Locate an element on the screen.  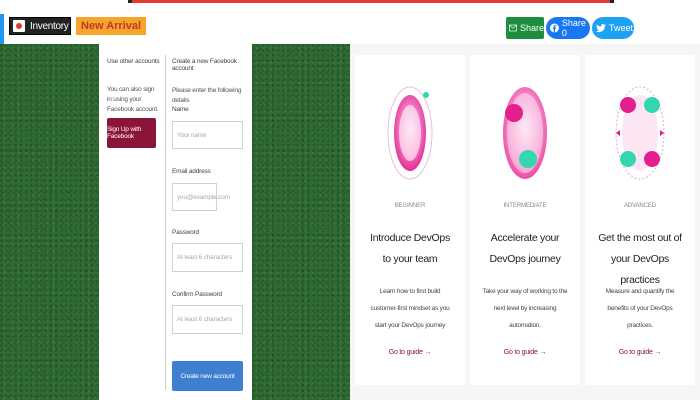
password-label: Password is located at coordinates (185, 232).